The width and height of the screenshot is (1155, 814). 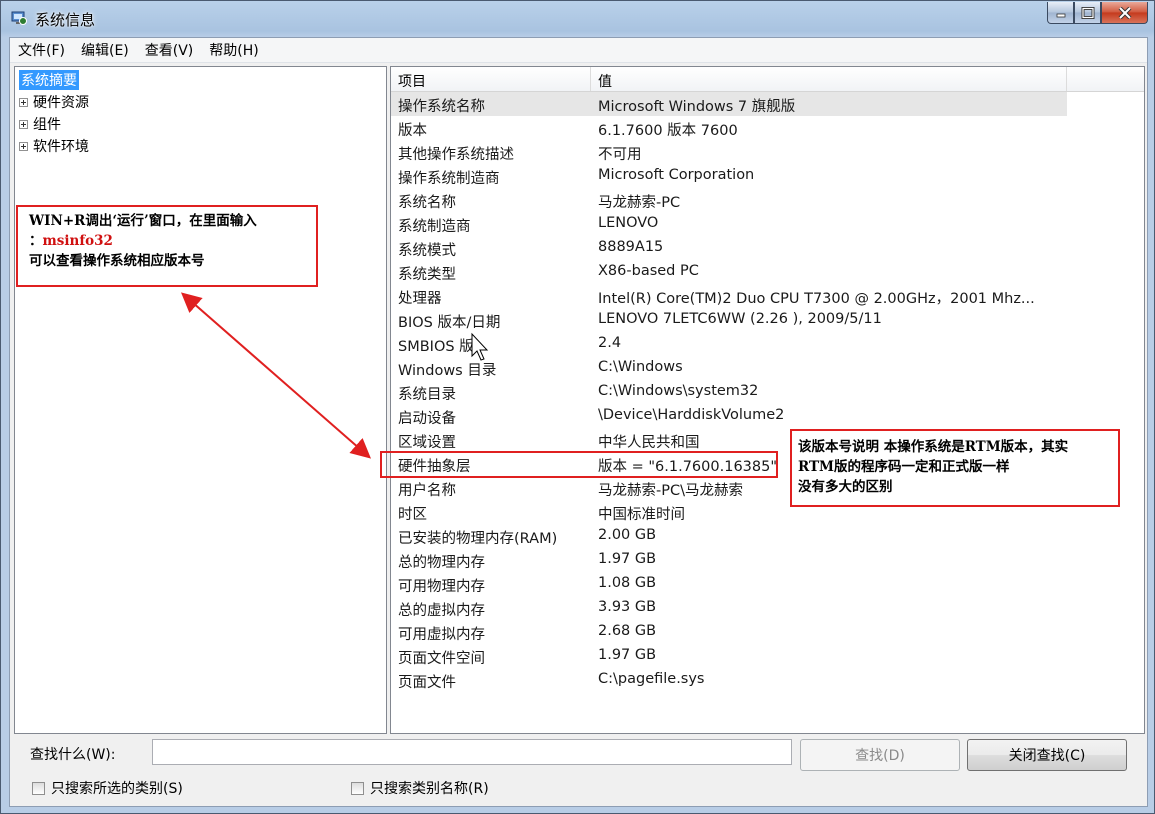 I want to click on row-value: LENOVO, so click(x=628, y=223).